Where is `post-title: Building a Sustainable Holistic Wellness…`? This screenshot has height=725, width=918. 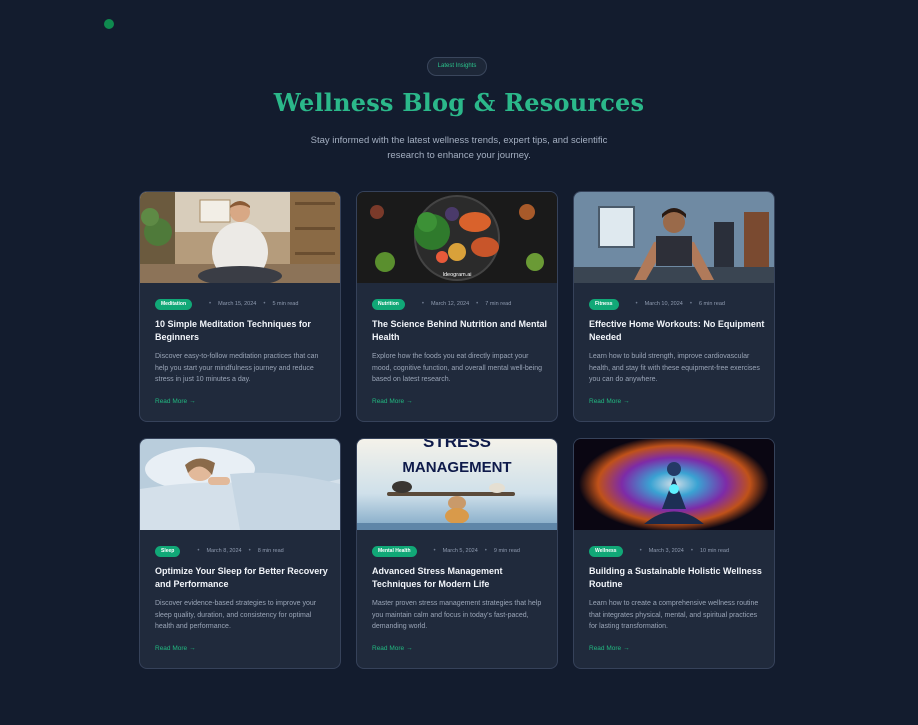 post-title: Building a Sustainable Holistic Wellness… is located at coordinates (678, 577).